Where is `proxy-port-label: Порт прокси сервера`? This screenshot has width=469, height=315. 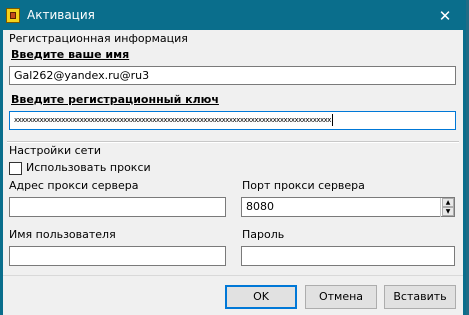
proxy-port-label: Порт прокси сервера is located at coordinates (303, 185).